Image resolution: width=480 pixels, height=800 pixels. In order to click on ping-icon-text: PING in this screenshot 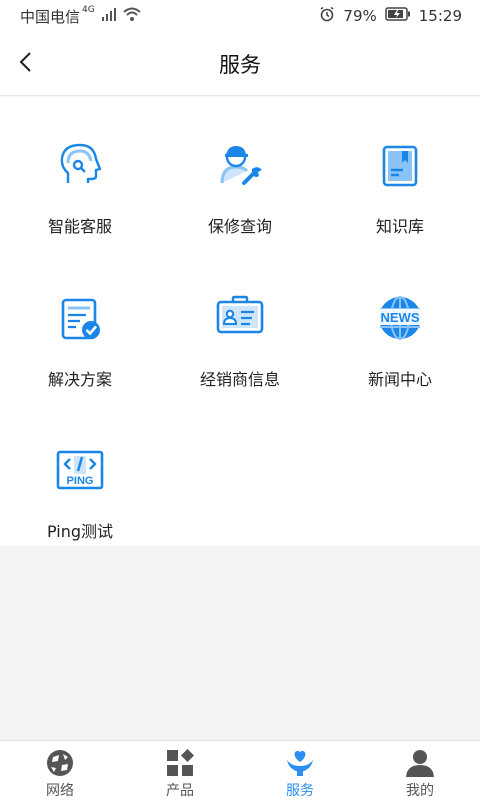, I will do `click(80, 481)`.